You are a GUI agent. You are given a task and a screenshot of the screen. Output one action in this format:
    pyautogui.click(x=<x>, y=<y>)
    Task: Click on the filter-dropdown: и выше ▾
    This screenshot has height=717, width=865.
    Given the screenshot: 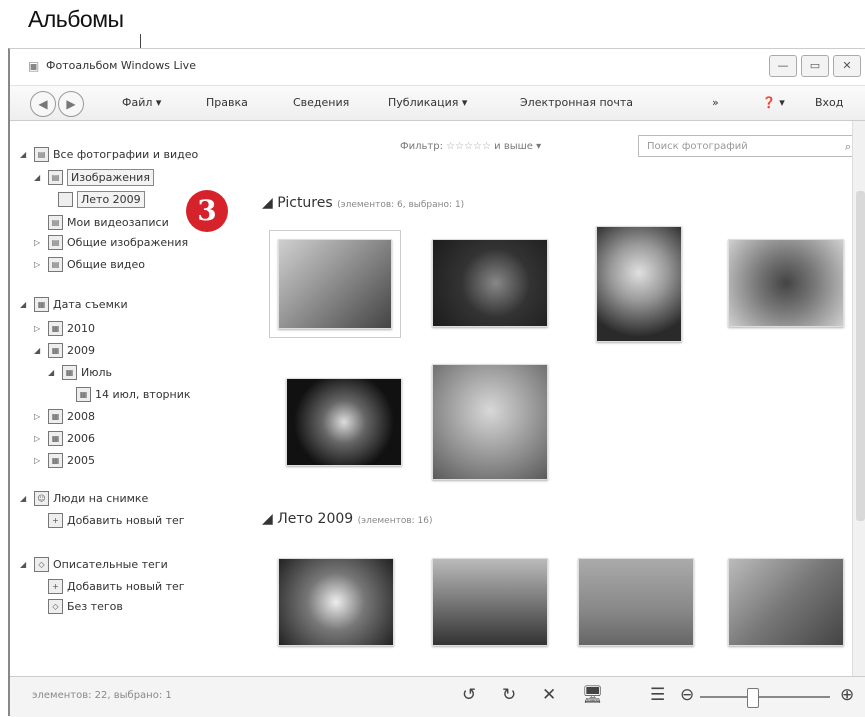 What is the action you would take?
    pyautogui.click(x=517, y=146)
    